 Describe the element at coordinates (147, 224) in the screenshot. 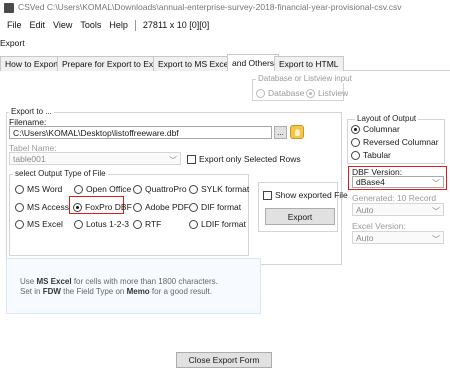

I see `rtf-radio: RTF` at that location.